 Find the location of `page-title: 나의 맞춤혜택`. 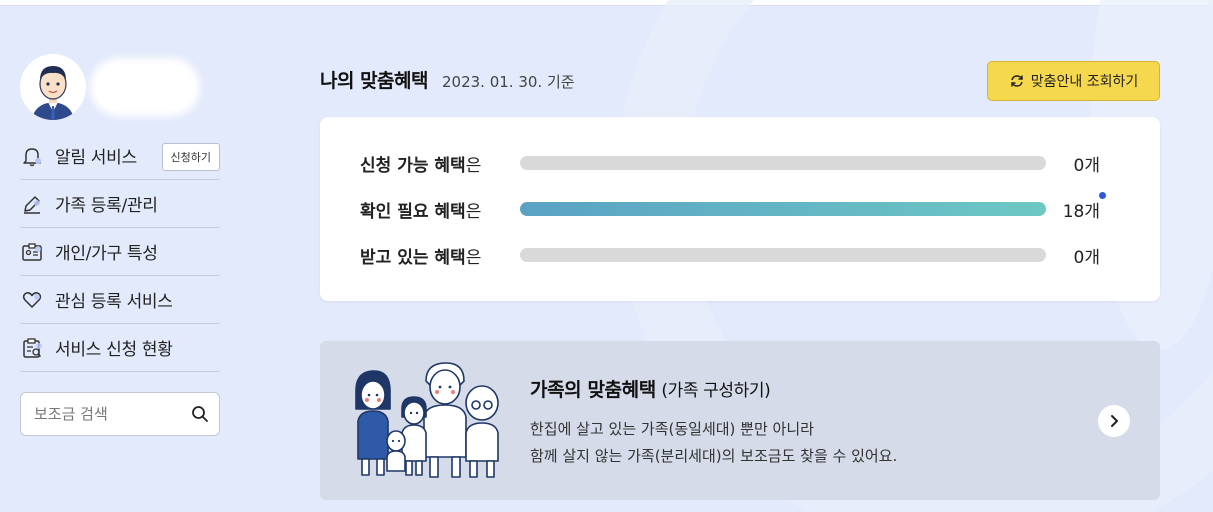

page-title: 나의 맞춤혜택 is located at coordinates (374, 81).